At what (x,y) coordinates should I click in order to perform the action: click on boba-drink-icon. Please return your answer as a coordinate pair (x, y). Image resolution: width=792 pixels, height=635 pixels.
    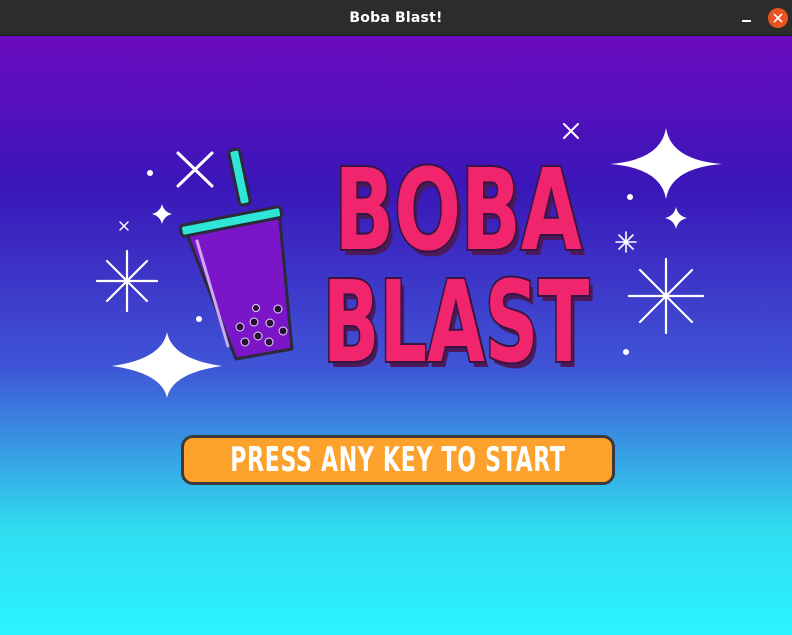
    Looking at the image, I should click on (236, 254).